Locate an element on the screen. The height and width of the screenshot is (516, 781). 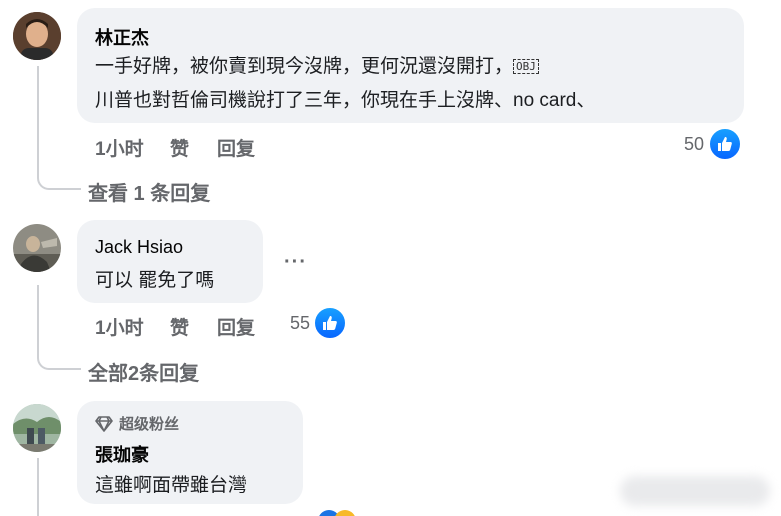
view-replies-link: 全部2条回复 is located at coordinates (143, 371).